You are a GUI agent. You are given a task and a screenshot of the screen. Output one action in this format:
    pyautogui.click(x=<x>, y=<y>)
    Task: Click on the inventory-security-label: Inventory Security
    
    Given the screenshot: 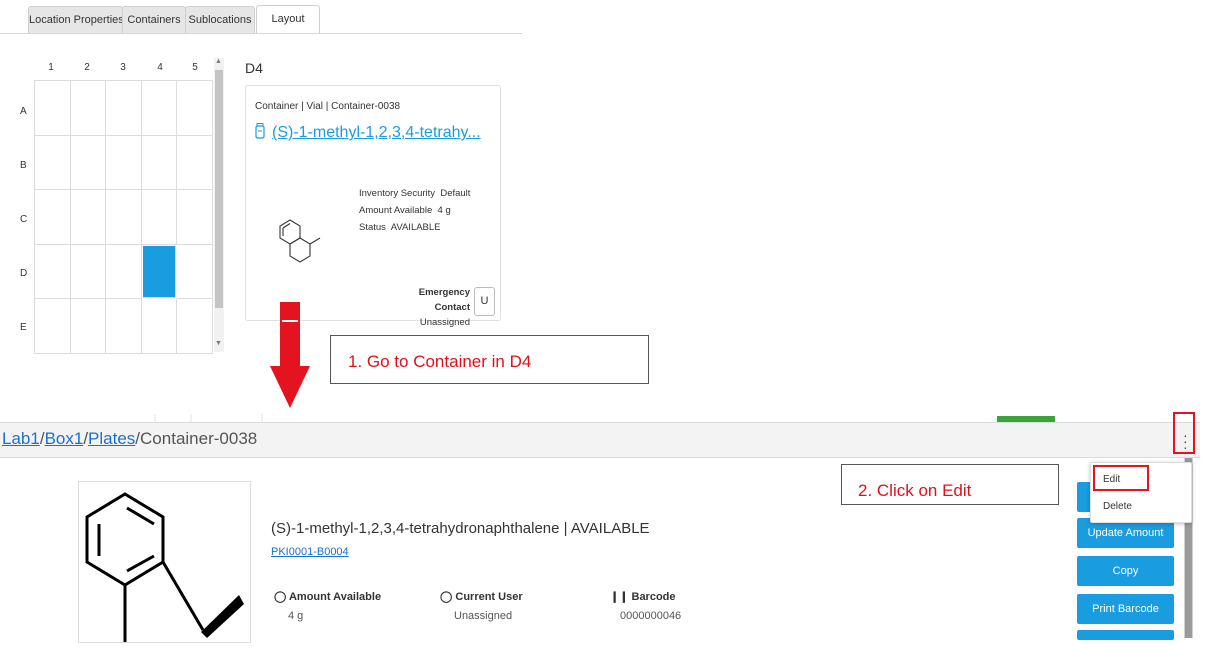 What is the action you would take?
    pyautogui.click(x=397, y=193)
    